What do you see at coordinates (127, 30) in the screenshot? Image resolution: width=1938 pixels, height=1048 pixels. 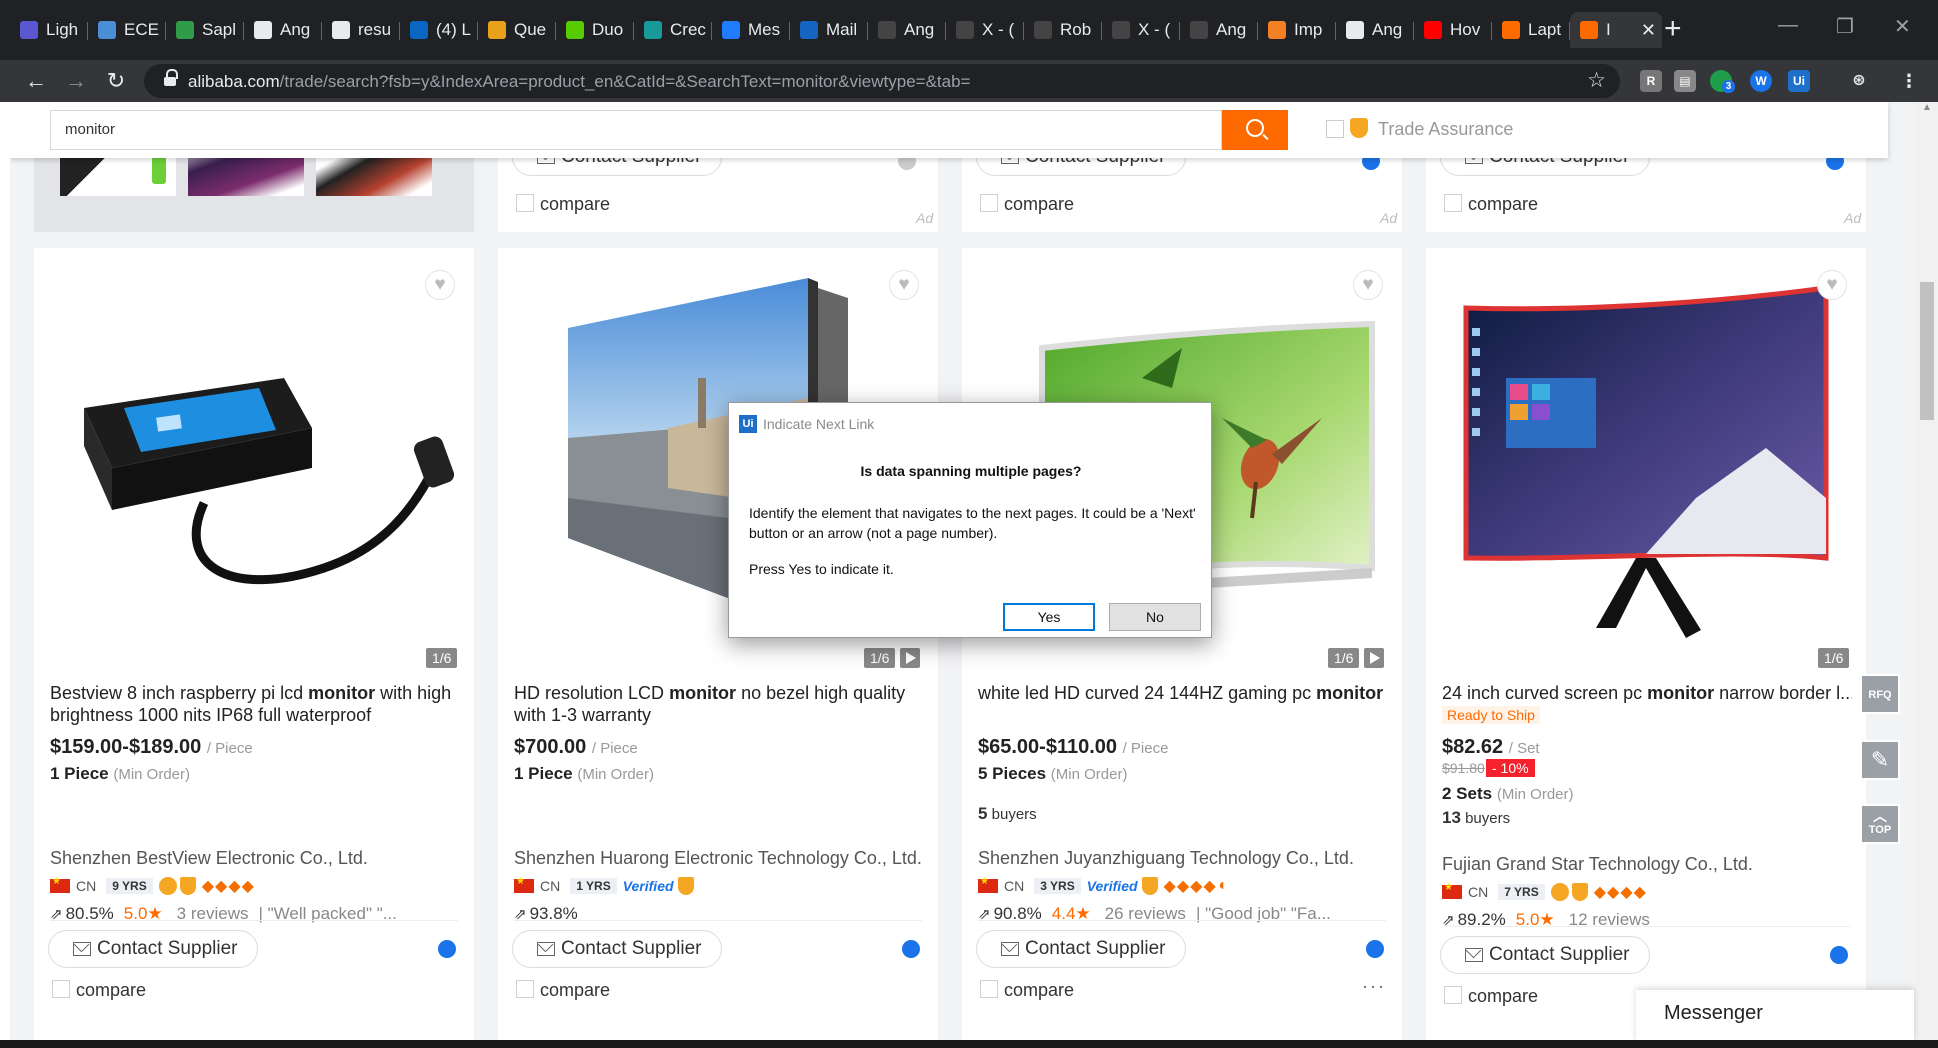 I see `browser-tab: ECE` at bounding box center [127, 30].